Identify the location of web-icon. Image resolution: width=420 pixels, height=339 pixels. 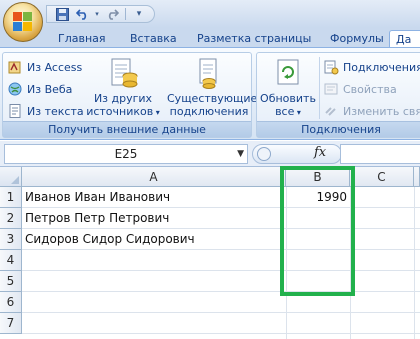
(15, 89).